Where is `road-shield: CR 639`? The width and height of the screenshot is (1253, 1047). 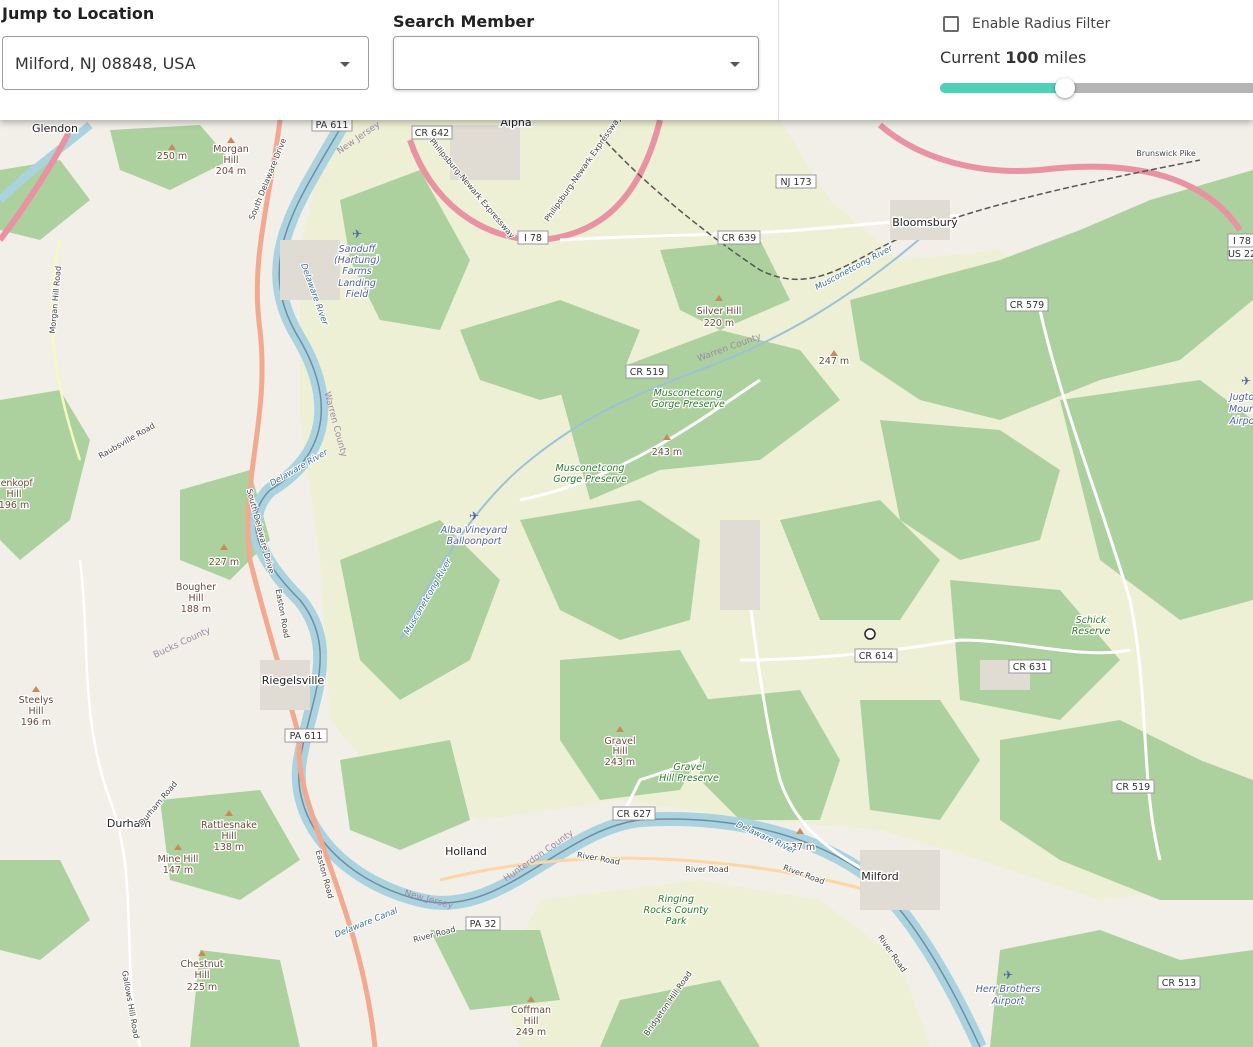
road-shield: CR 639 is located at coordinates (739, 237).